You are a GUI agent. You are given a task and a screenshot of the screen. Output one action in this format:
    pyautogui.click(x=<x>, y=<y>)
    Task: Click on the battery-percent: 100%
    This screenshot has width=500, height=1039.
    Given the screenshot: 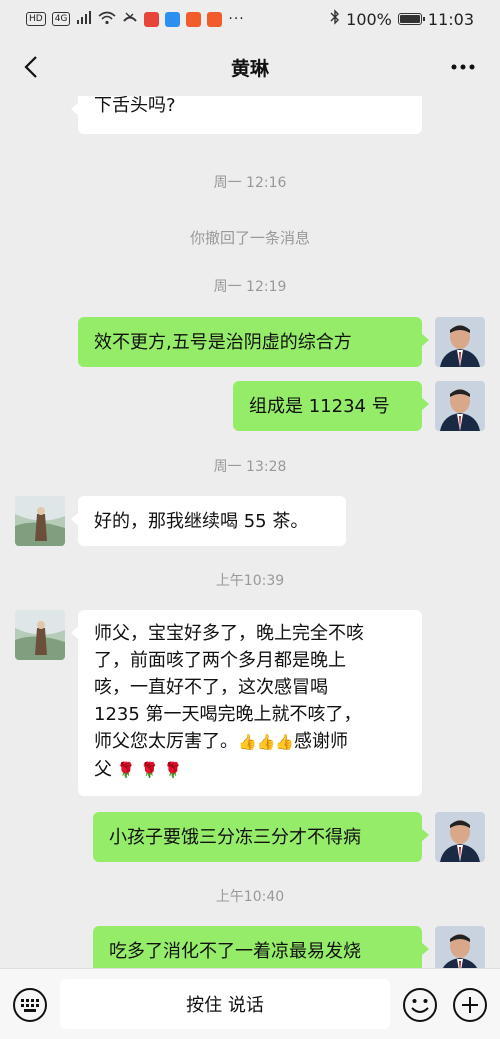 What is the action you would take?
    pyautogui.click(x=369, y=19)
    